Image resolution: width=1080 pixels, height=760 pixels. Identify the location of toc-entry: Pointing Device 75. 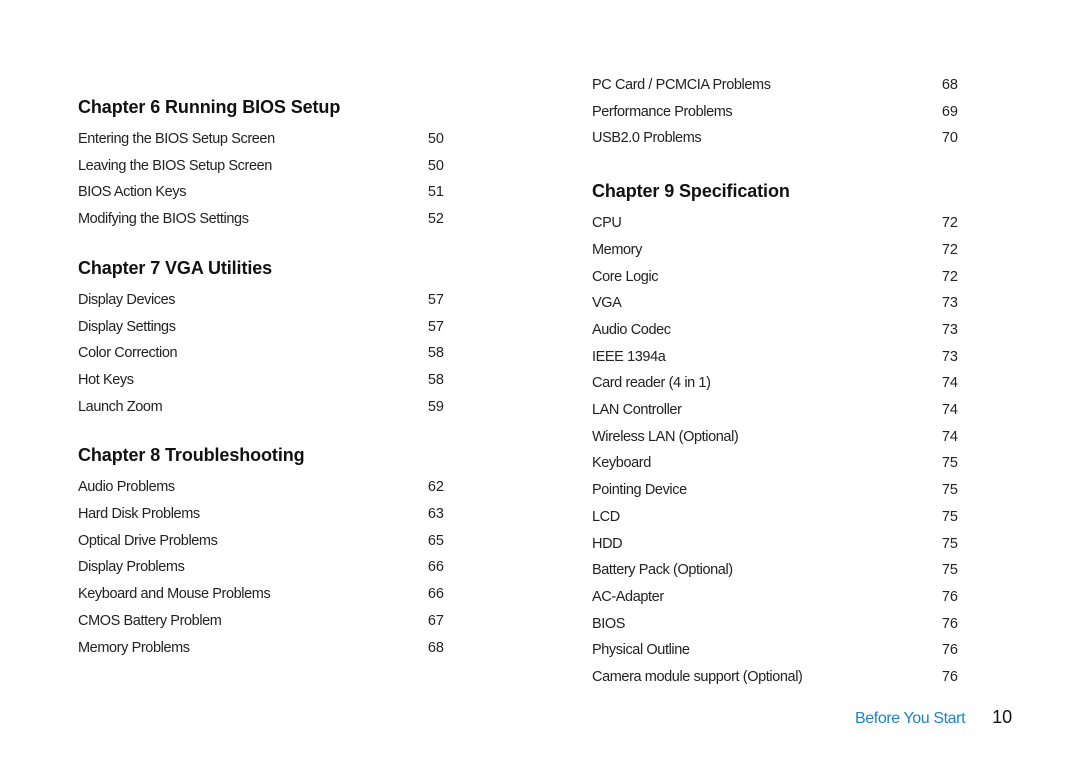
(775, 490).